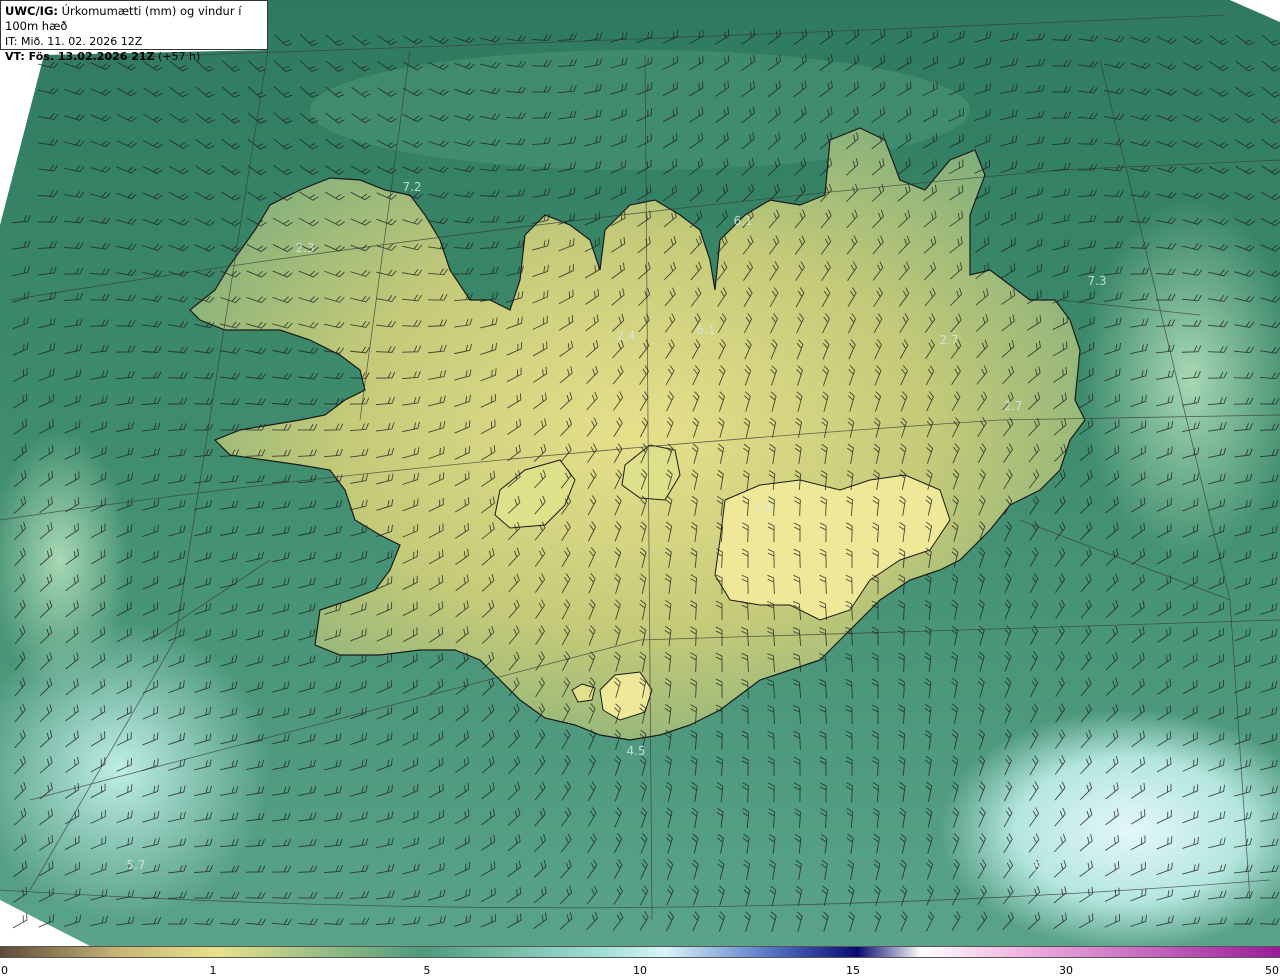 This screenshot has width=1280, height=978. What do you see at coordinates (31, 11) in the screenshot?
I see `title-prefix: UWC/IG:` at bounding box center [31, 11].